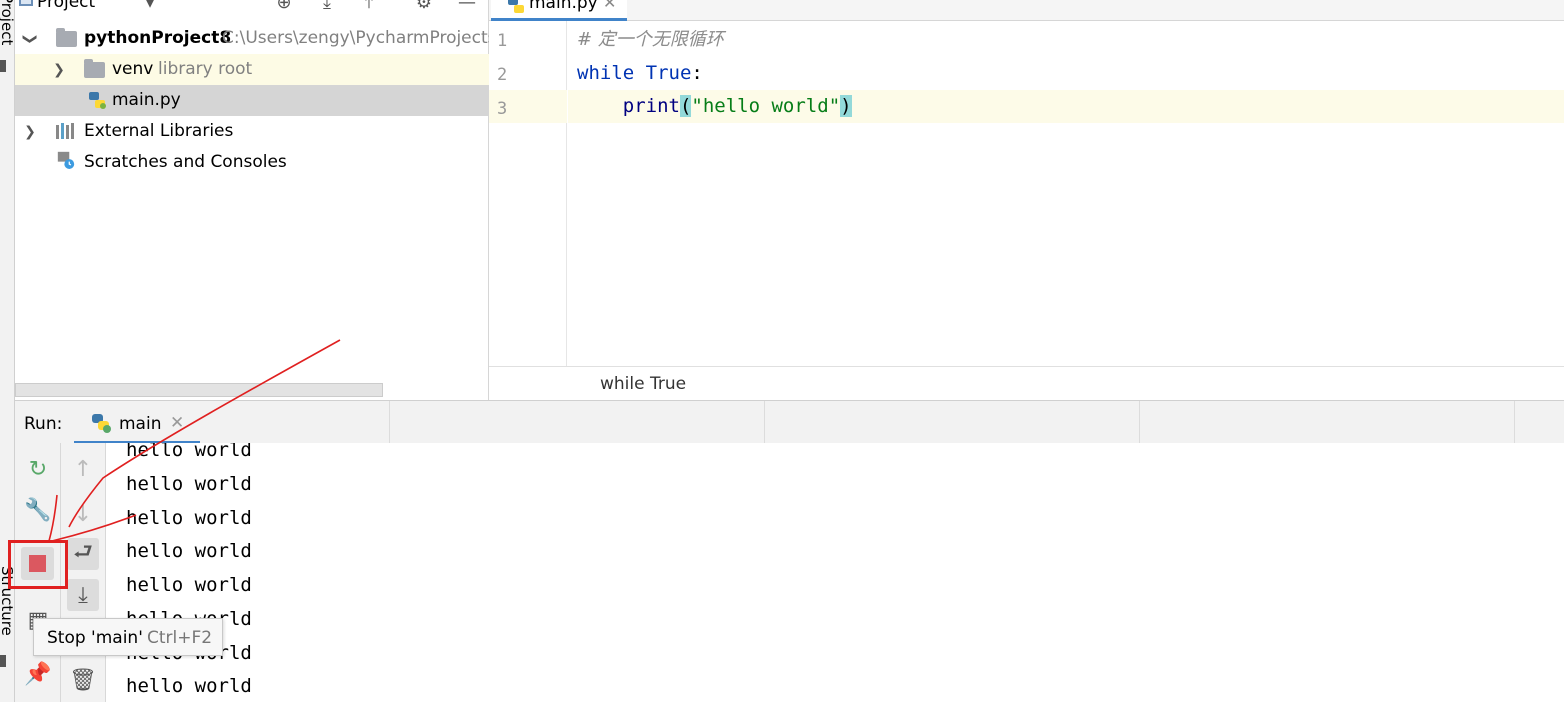 This screenshot has width=1564, height=702. What do you see at coordinates (1026, 10) in the screenshot?
I see `editor-tab-bar: main.py ✕` at bounding box center [1026, 10].